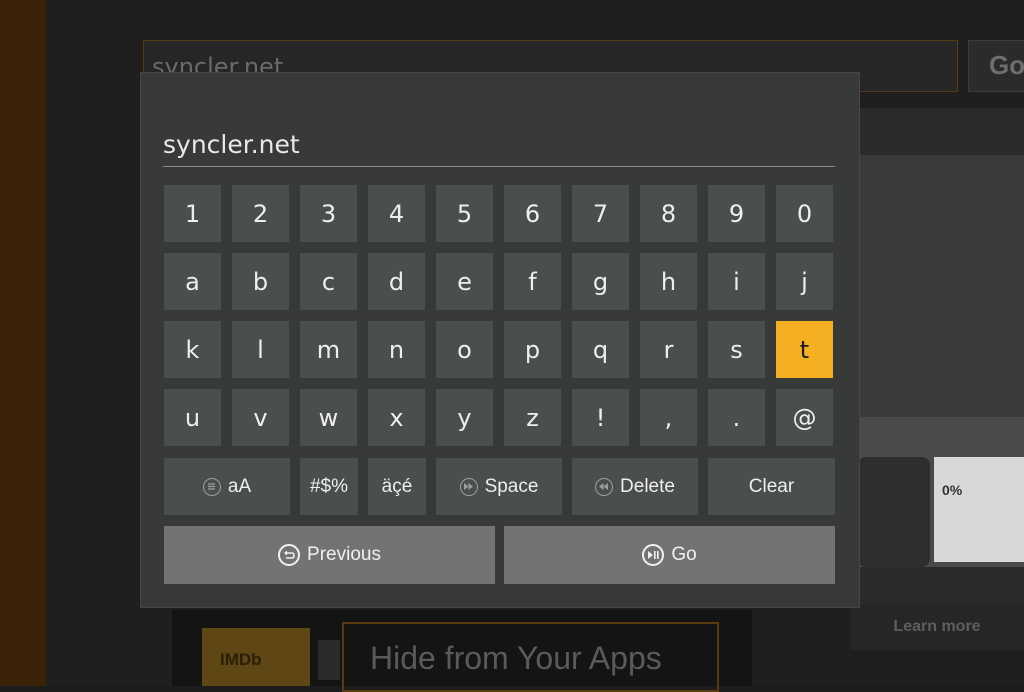  What do you see at coordinates (600, 213) in the screenshot?
I see `key-7: 7` at bounding box center [600, 213].